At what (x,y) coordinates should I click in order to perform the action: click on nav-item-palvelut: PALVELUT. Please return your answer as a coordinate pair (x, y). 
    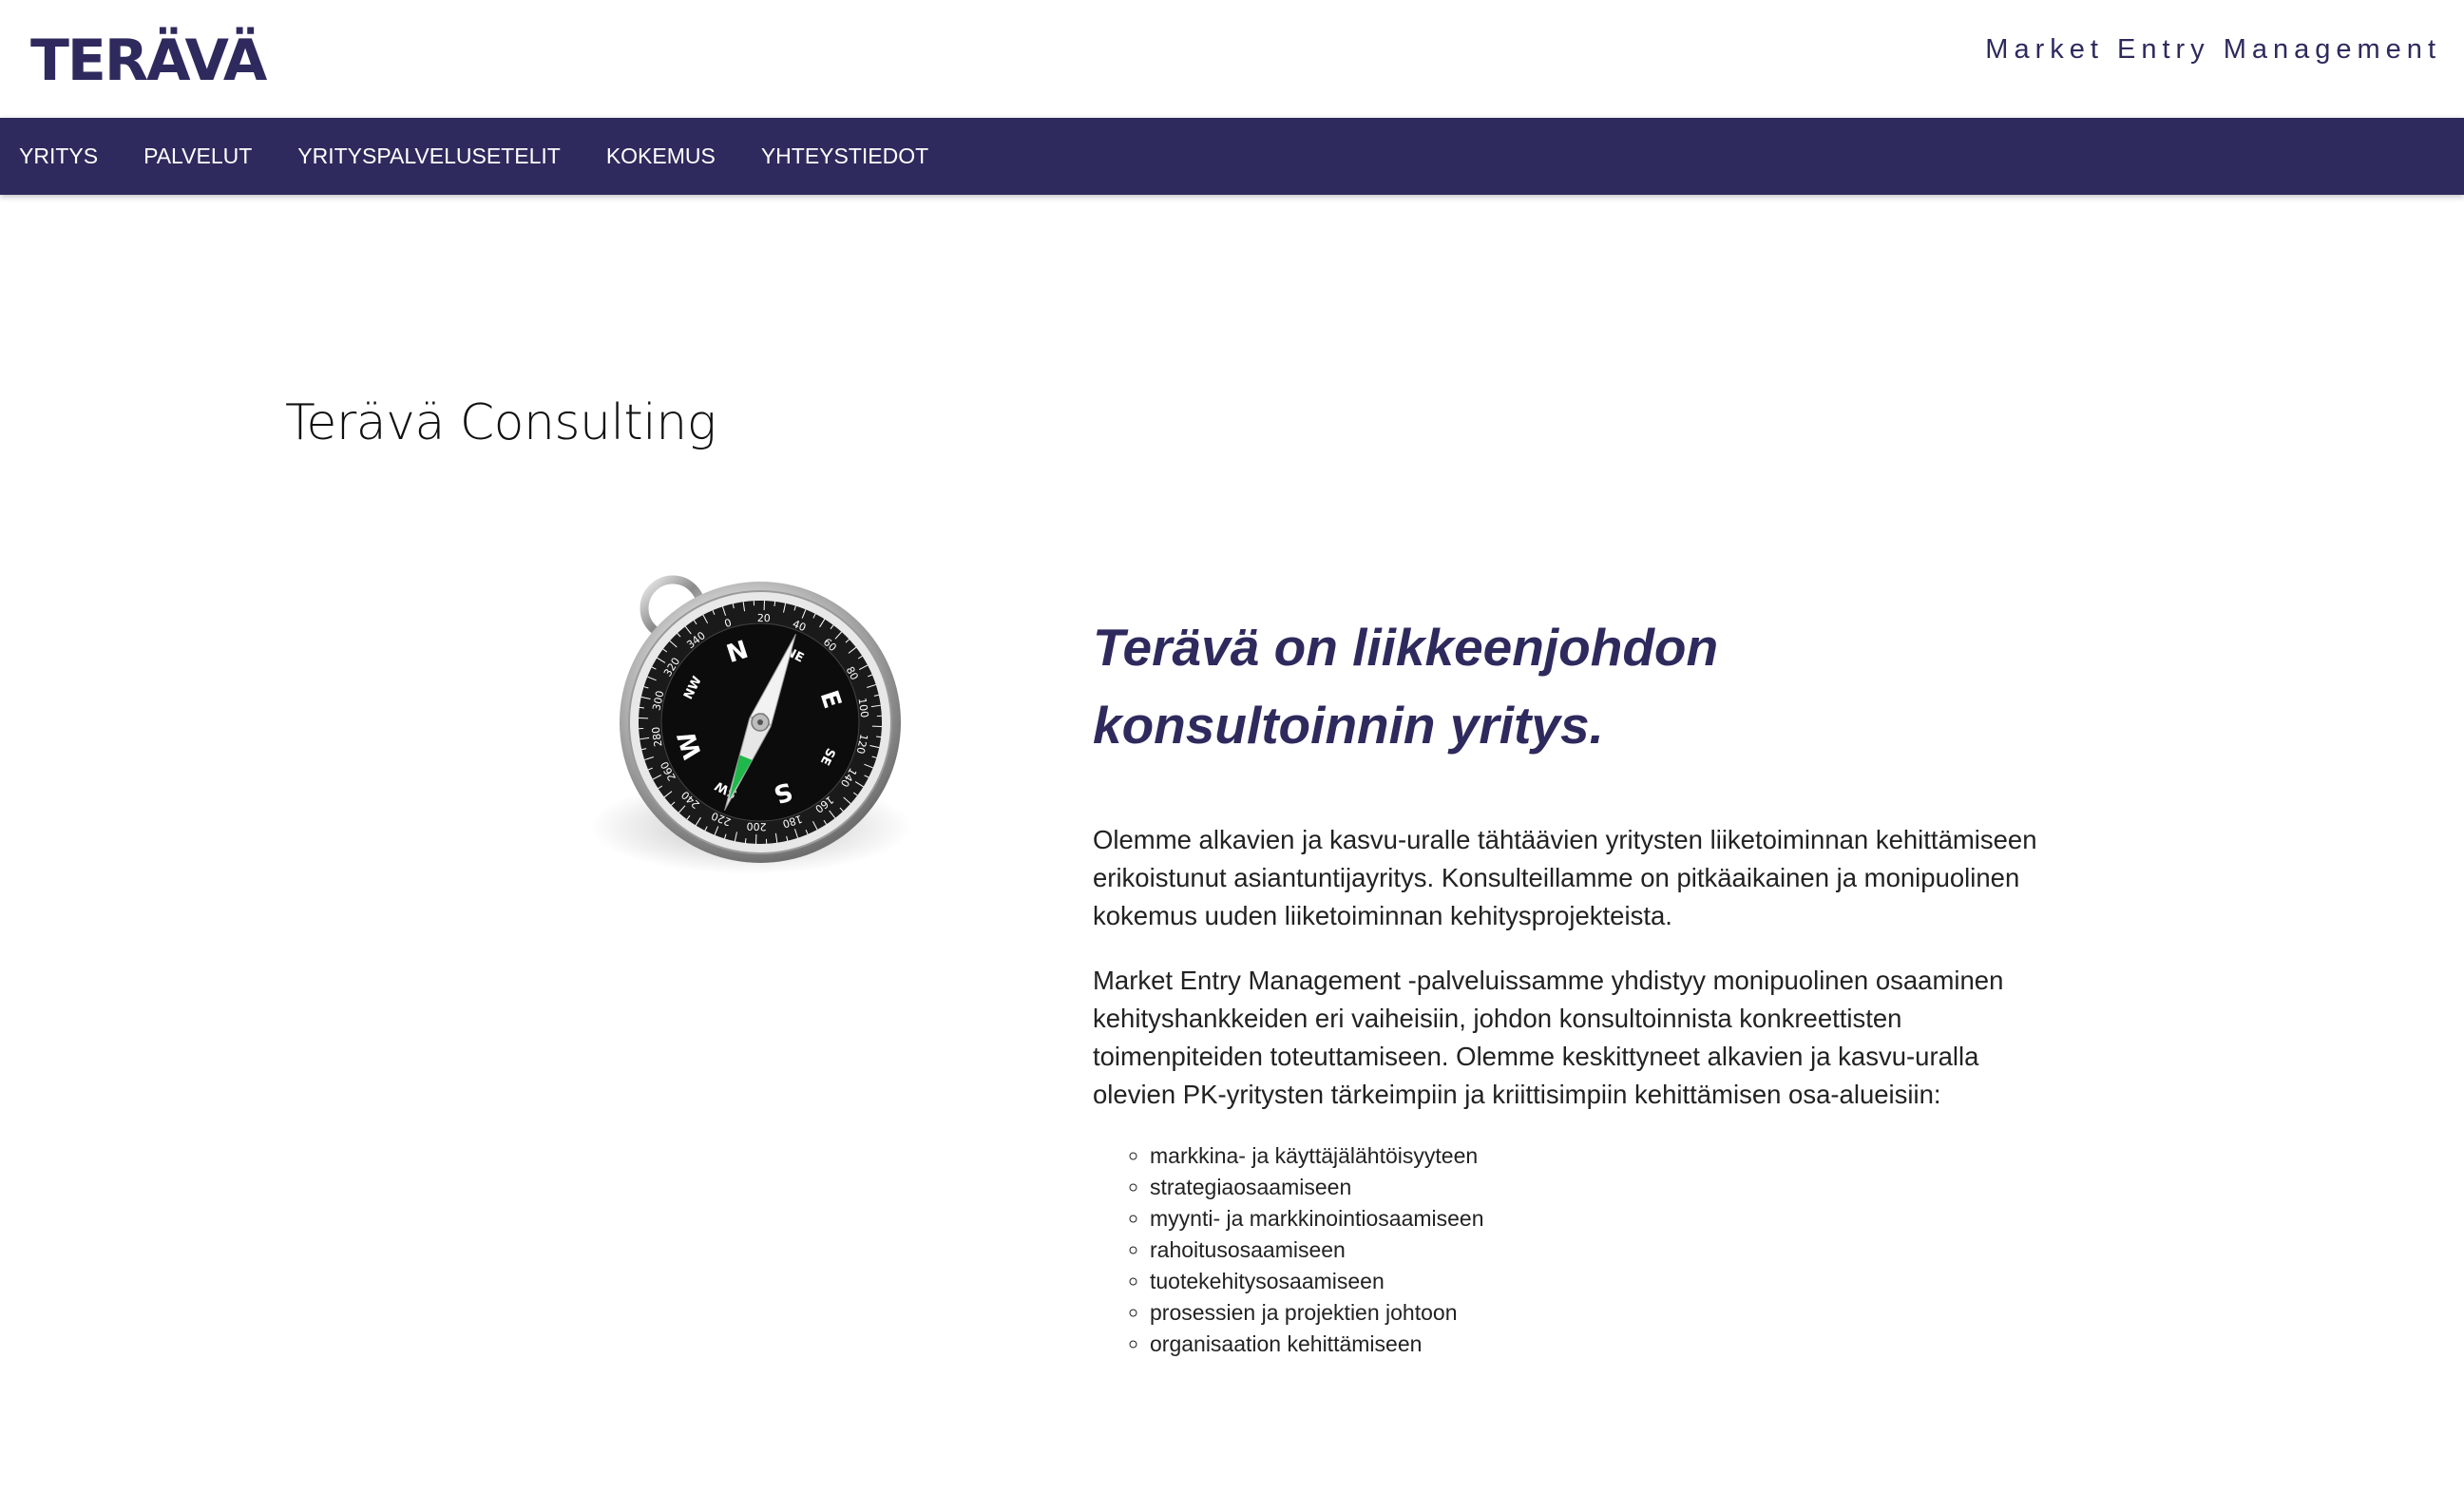
    Looking at the image, I should click on (199, 157).